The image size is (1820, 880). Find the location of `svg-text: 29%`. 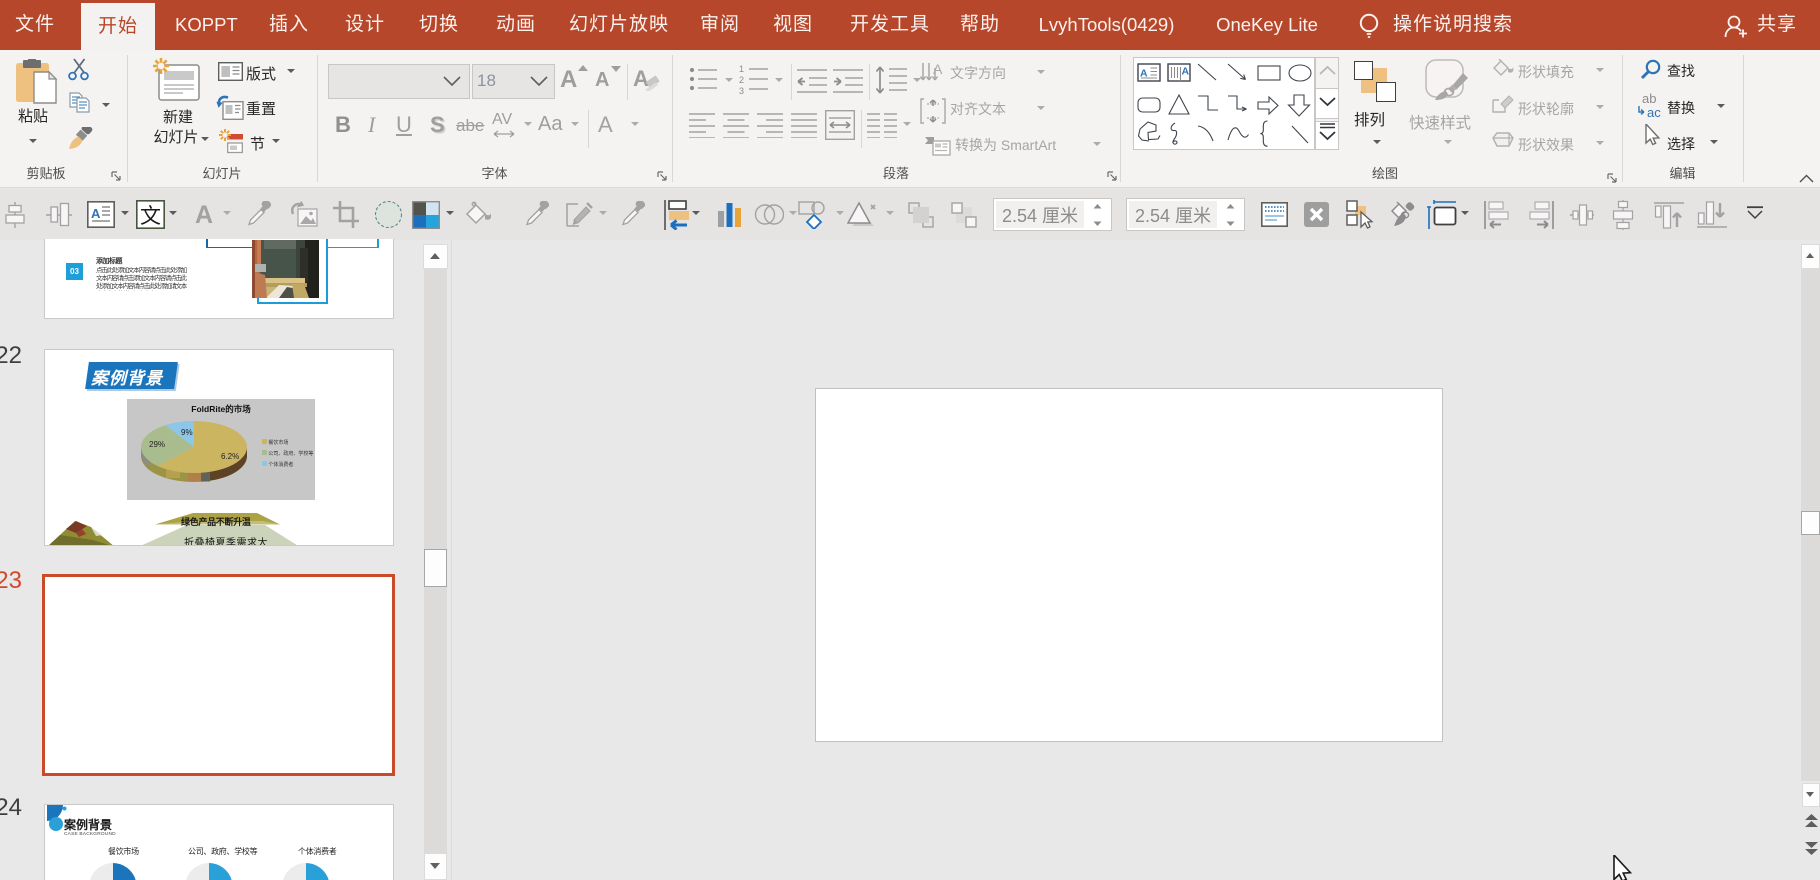

svg-text: 29% is located at coordinates (157, 444).